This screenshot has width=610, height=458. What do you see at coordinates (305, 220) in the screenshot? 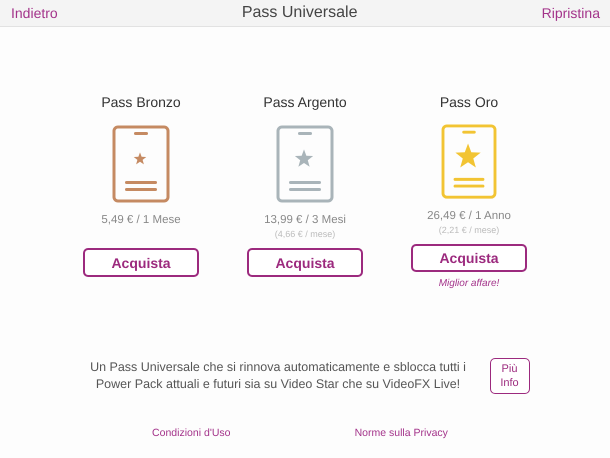
I see `price: 13,99 € / 3 Mesi` at bounding box center [305, 220].